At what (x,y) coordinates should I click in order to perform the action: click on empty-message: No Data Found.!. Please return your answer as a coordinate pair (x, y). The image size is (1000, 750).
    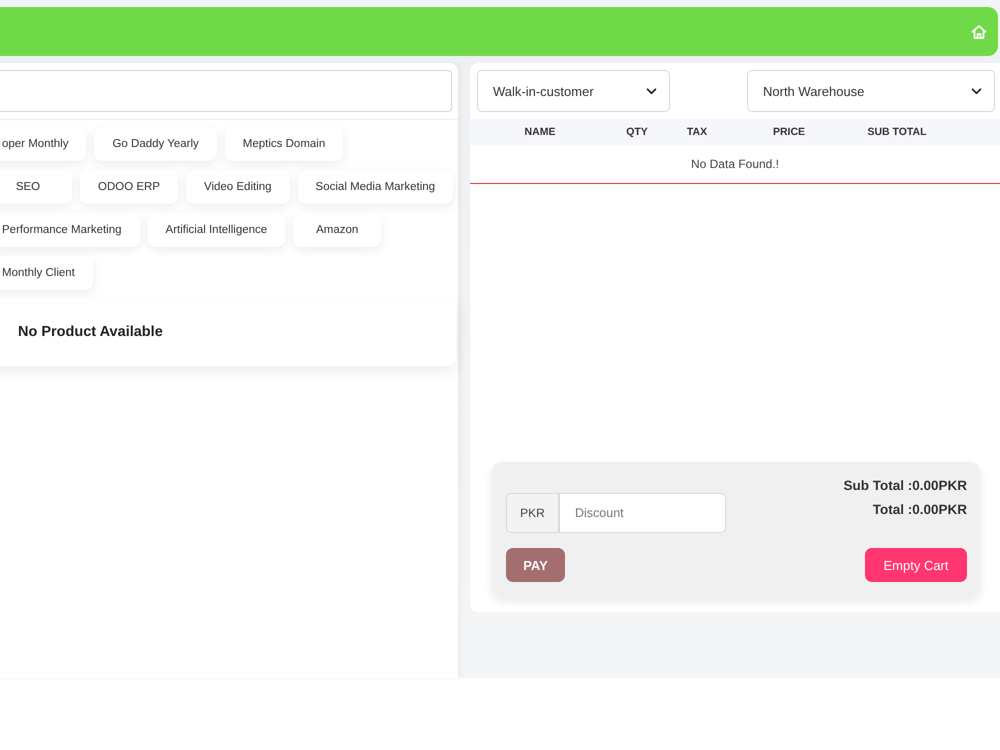
    Looking at the image, I should click on (735, 164).